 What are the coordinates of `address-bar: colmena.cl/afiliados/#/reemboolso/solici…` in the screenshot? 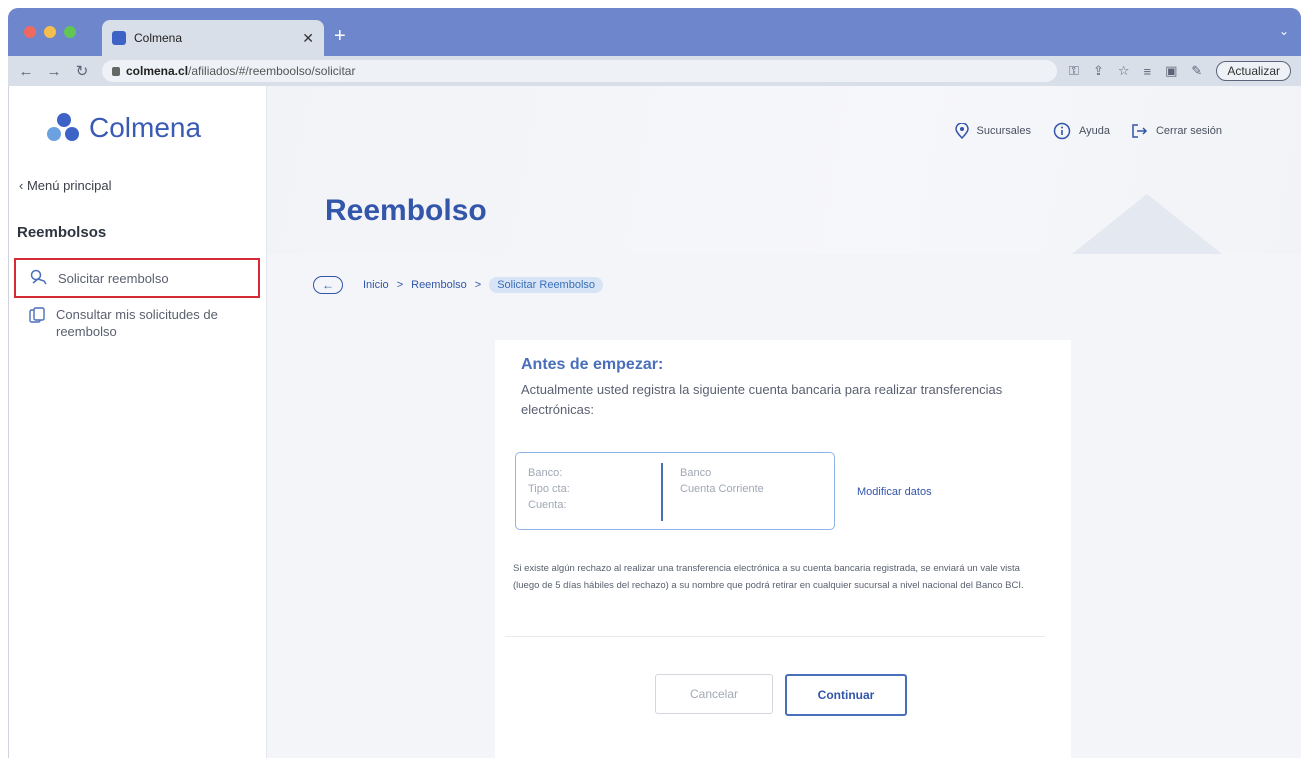 It's located at (580, 71).